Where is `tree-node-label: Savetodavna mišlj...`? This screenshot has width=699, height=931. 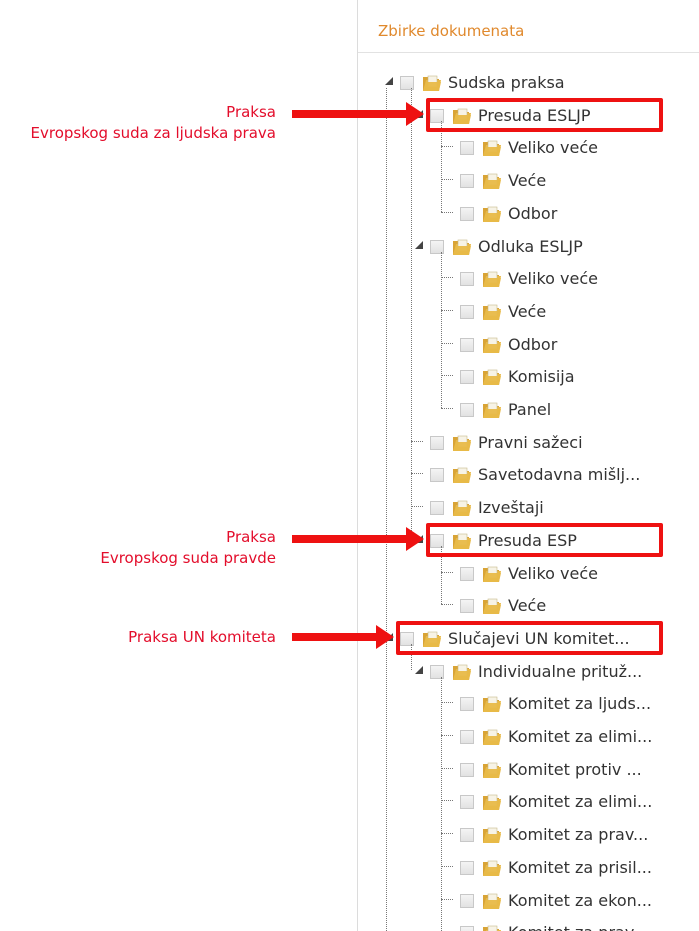
tree-node-label: Savetodavna mišlj... is located at coordinates (559, 475).